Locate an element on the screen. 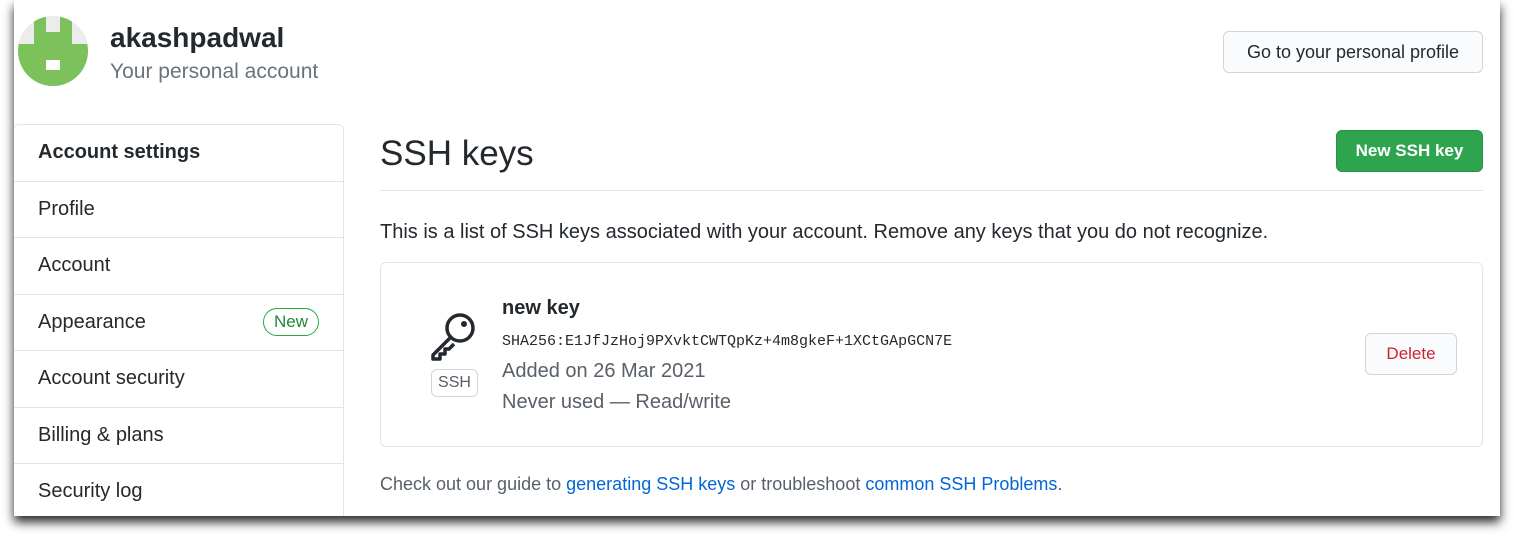 This screenshot has width=1514, height=548. key-added-date: Added on 26 Mar 2021 is located at coordinates (604, 371).